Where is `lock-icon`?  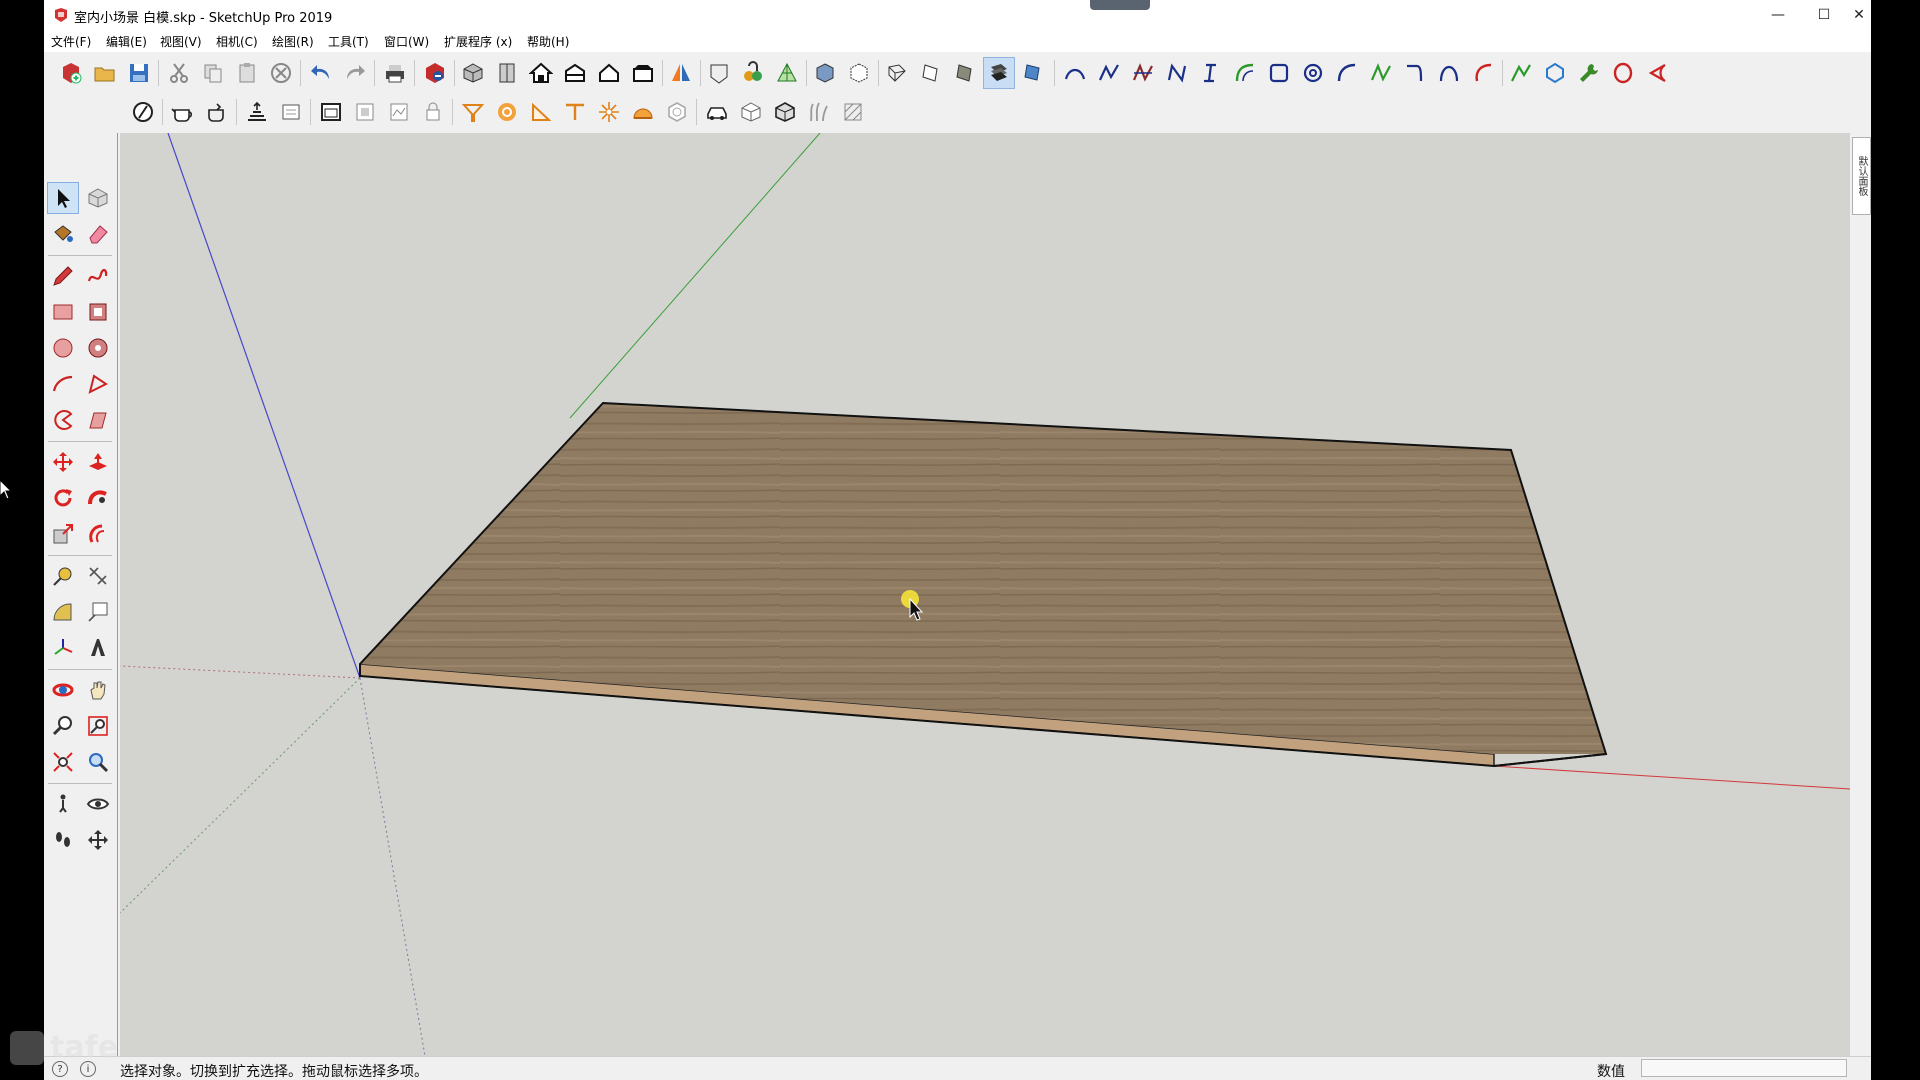 lock-icon is located at coordinates (433, 112).